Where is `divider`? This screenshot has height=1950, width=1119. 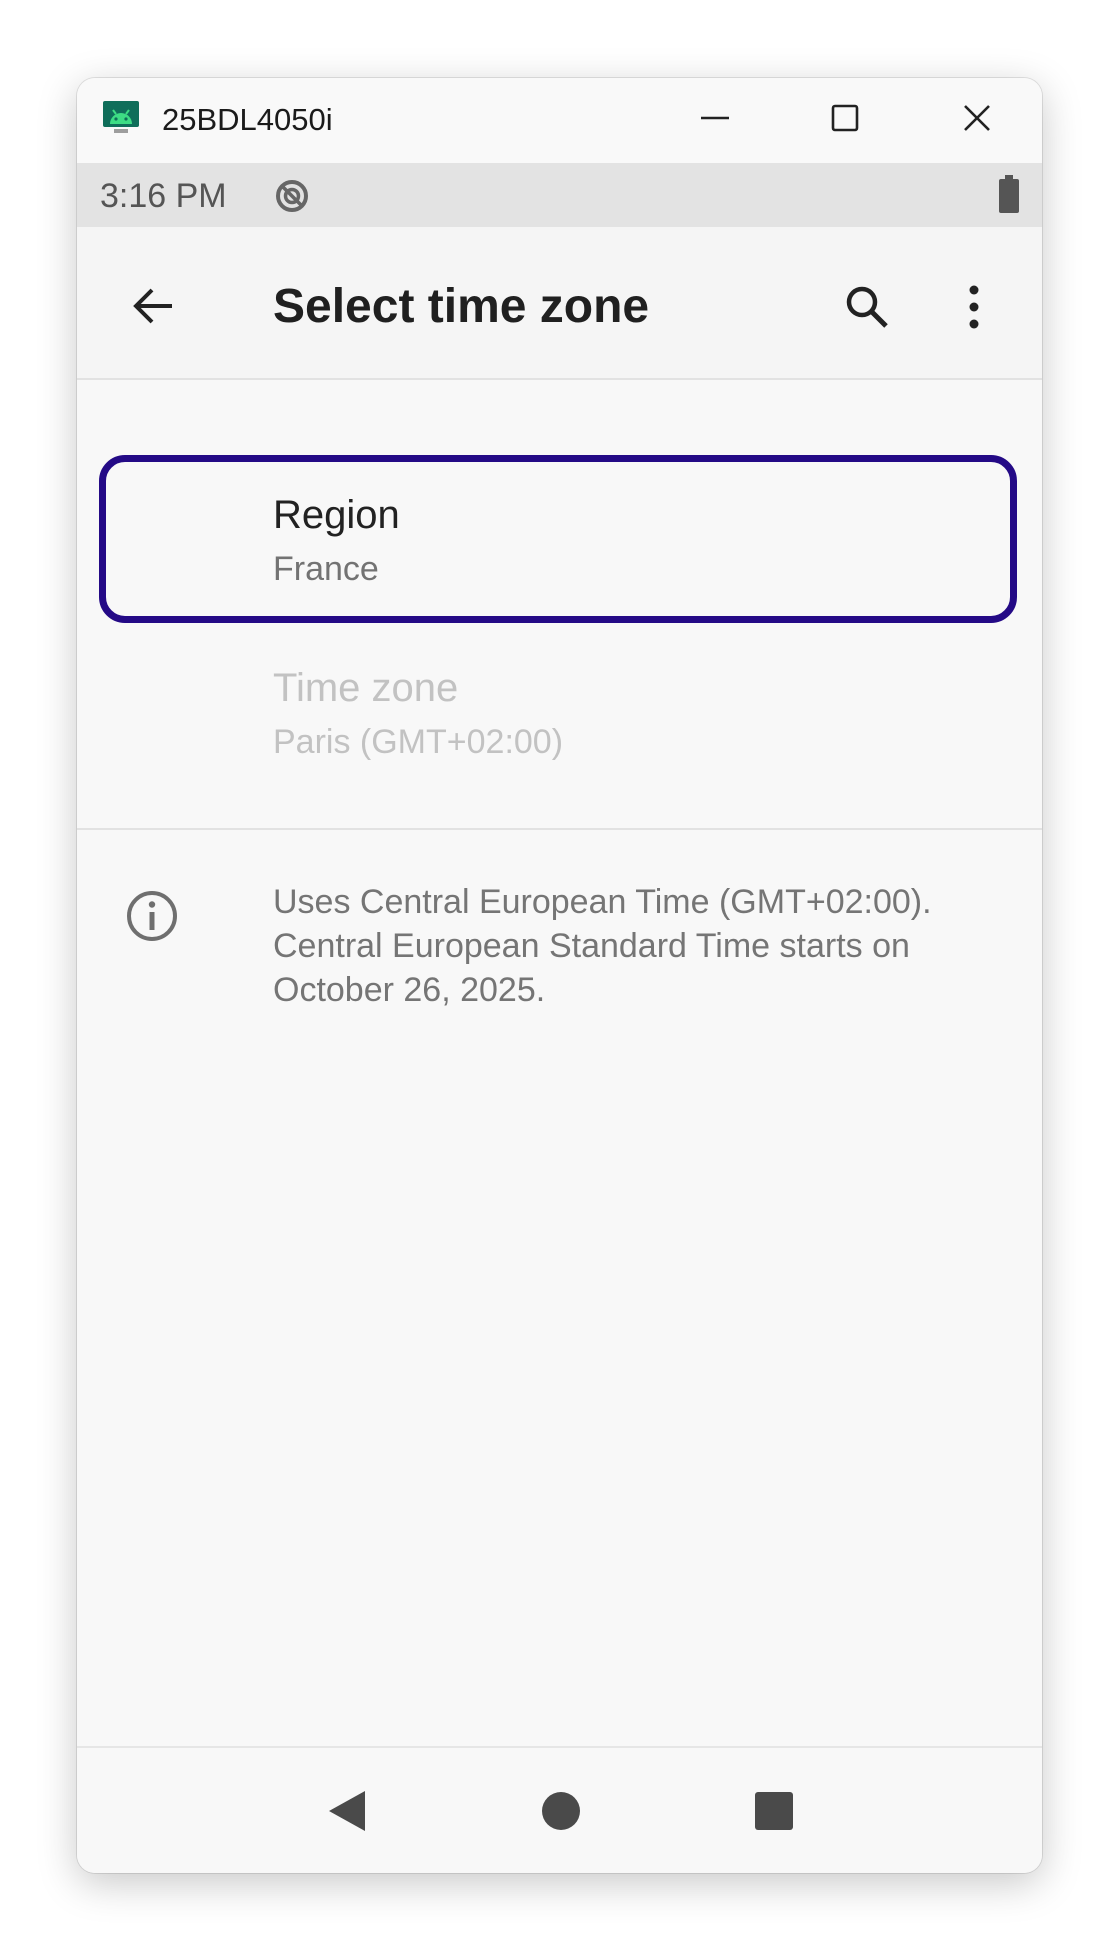 divider is located at coordinates (559, 829).